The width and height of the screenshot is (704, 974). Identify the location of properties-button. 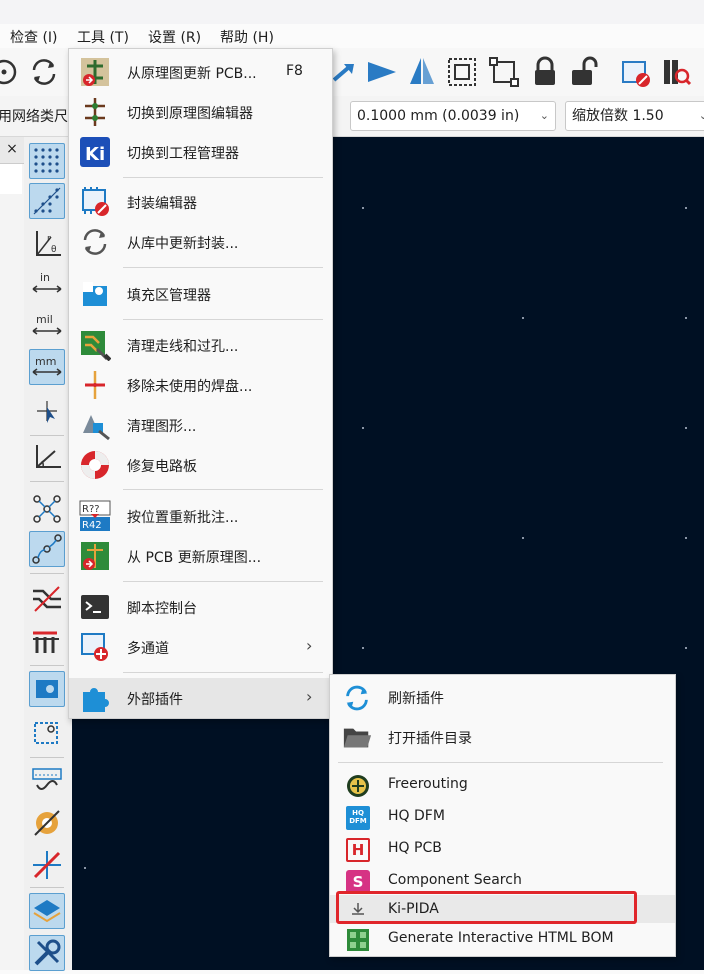
(47, 953).